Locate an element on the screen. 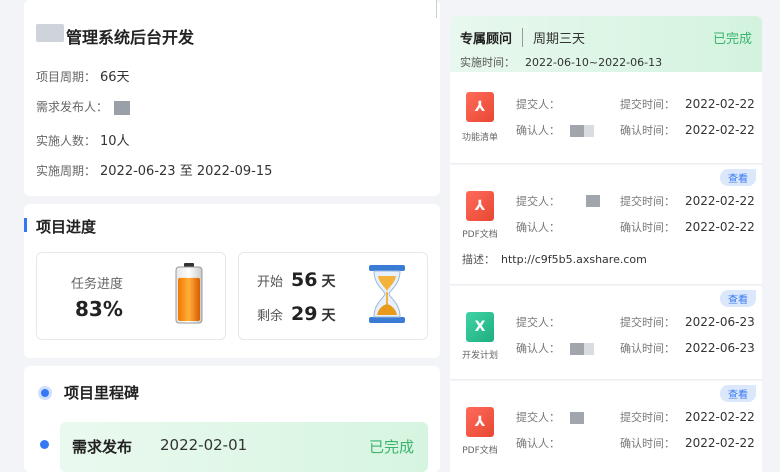 This screenshot has height=472, width=780. doc-file-name: PDF文档 is located at coordinates (480, 235).